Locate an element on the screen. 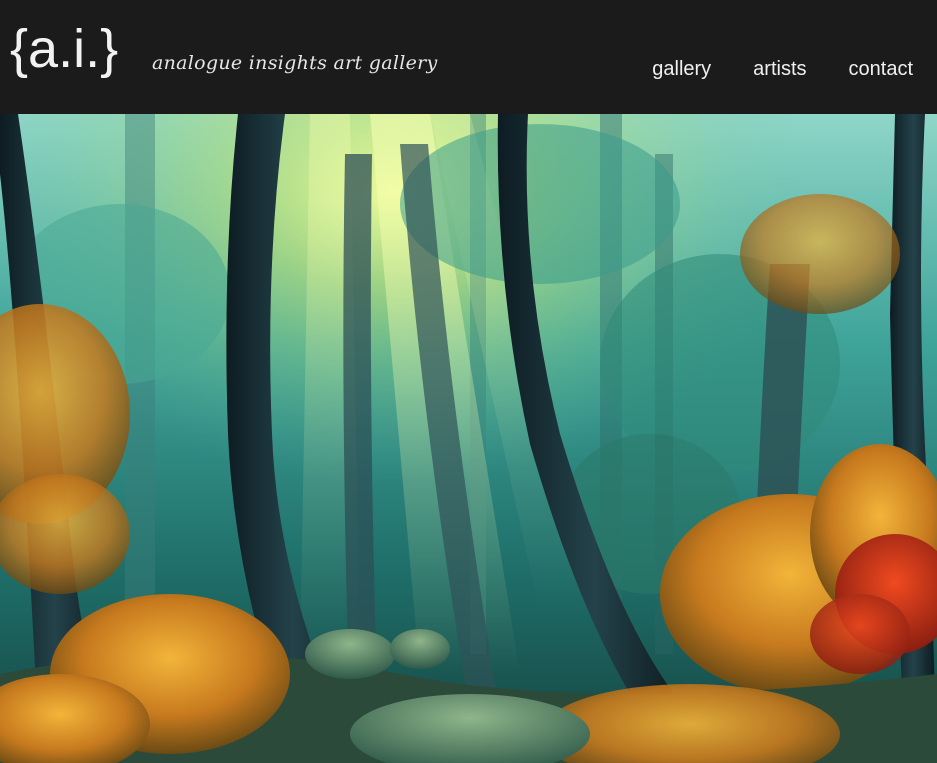 The width and height of the screenshot is (937, 763). nav-contact-link: contact is located at coordinates (881, 69).